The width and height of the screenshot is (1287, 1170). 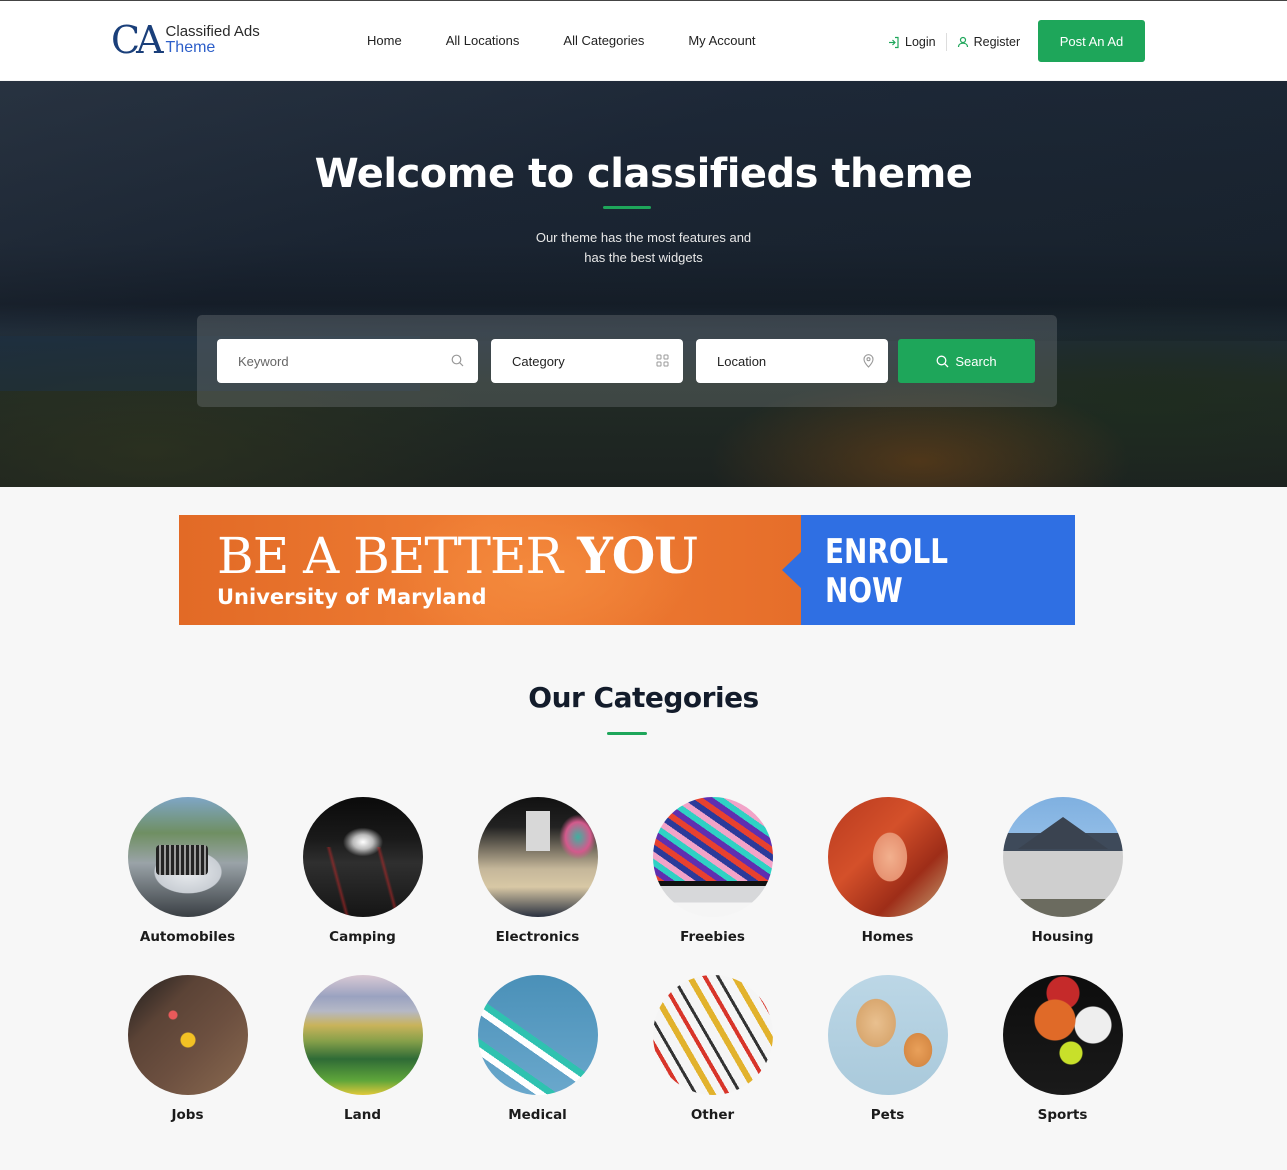 I want to click on category-freebies: Freebies, so click(x=712, y=871).